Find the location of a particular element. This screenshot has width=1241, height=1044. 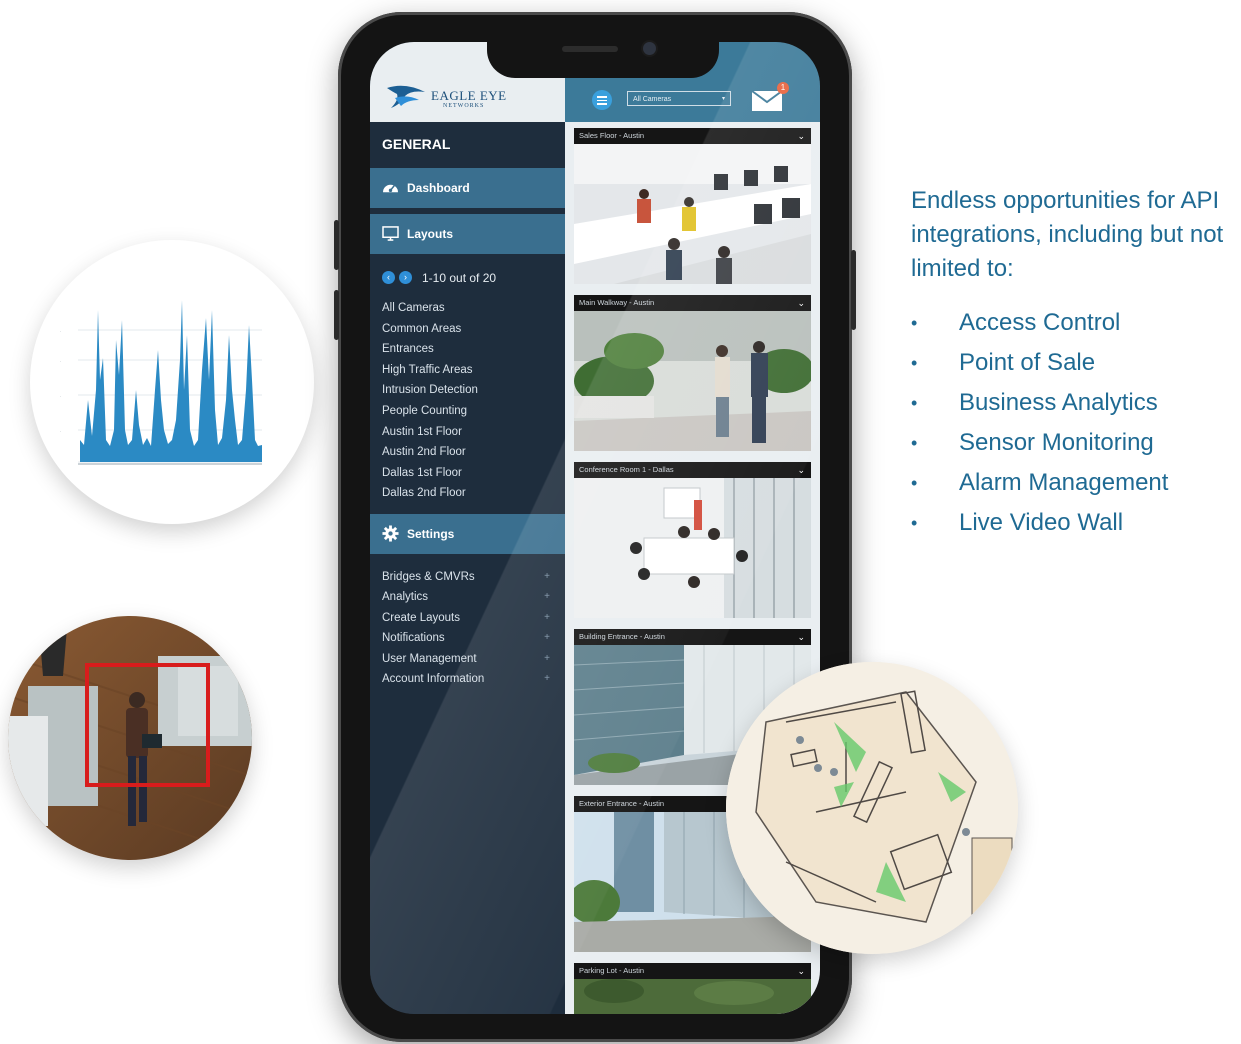

layout-item: Austin 1st Floor is located at coordinates (430, 432).